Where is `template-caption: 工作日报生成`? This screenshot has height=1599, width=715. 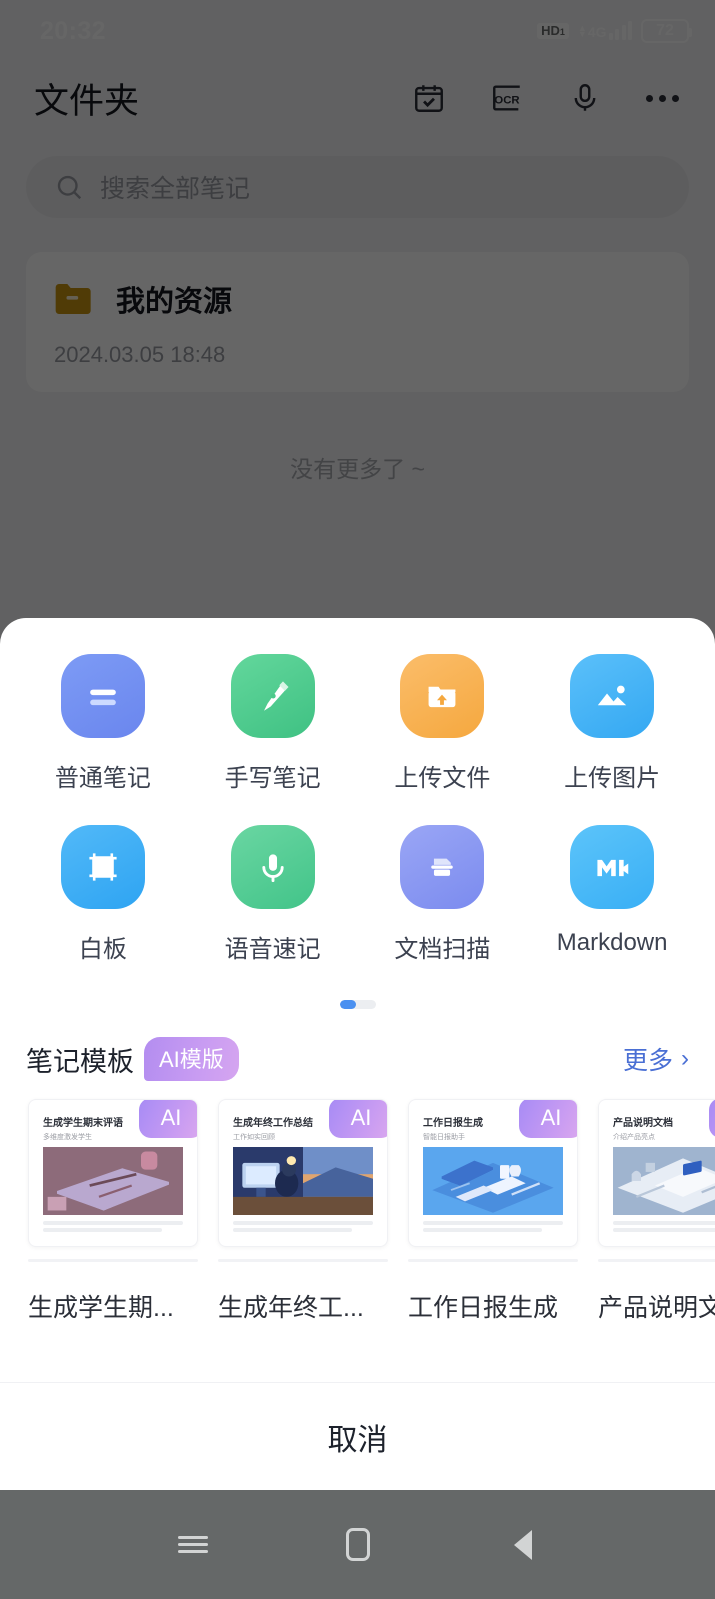 template-caption: 工作日报生成 is located at coordinates (483, 1308).